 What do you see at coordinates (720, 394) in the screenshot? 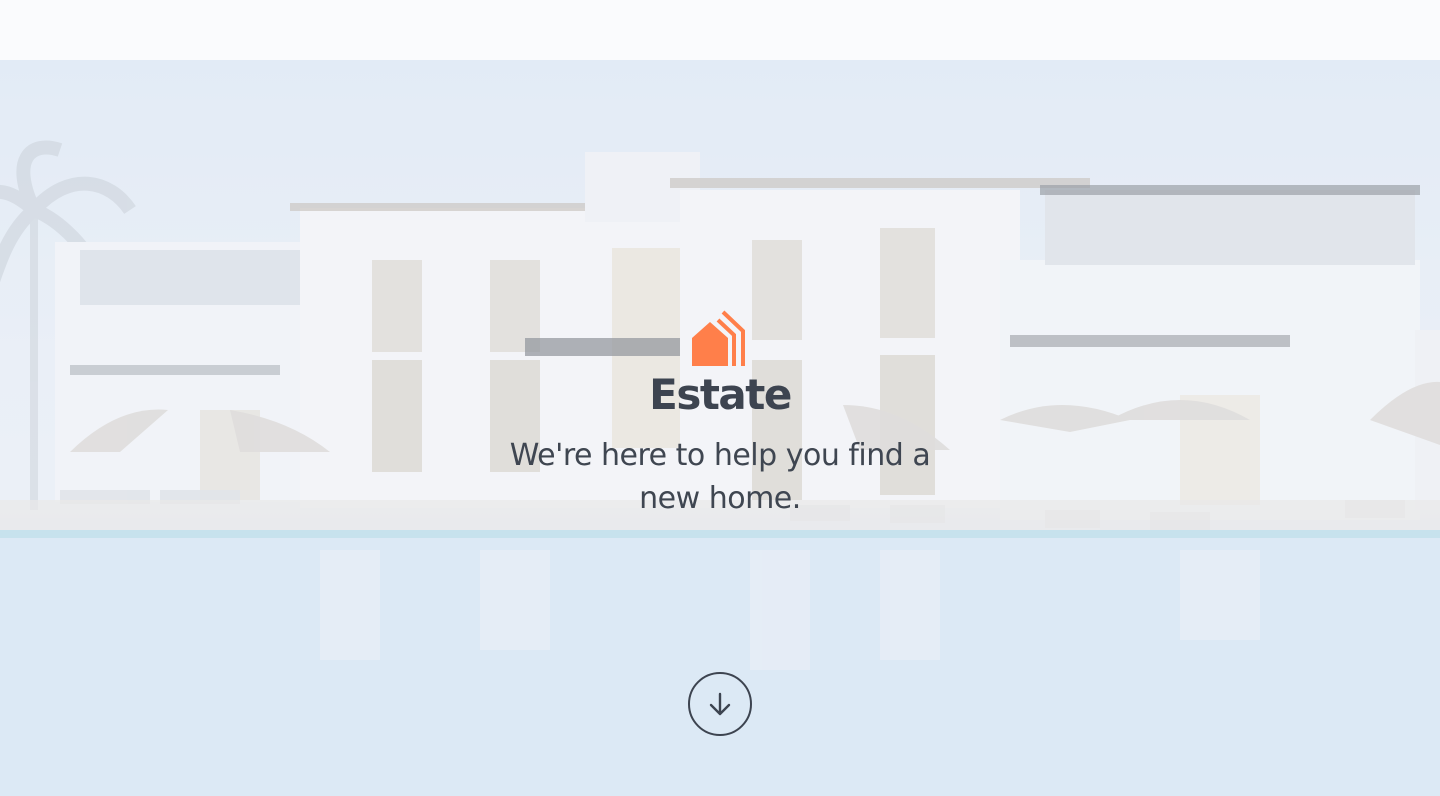
I see `brand-name: Estate` at bounding box center [720, 394].